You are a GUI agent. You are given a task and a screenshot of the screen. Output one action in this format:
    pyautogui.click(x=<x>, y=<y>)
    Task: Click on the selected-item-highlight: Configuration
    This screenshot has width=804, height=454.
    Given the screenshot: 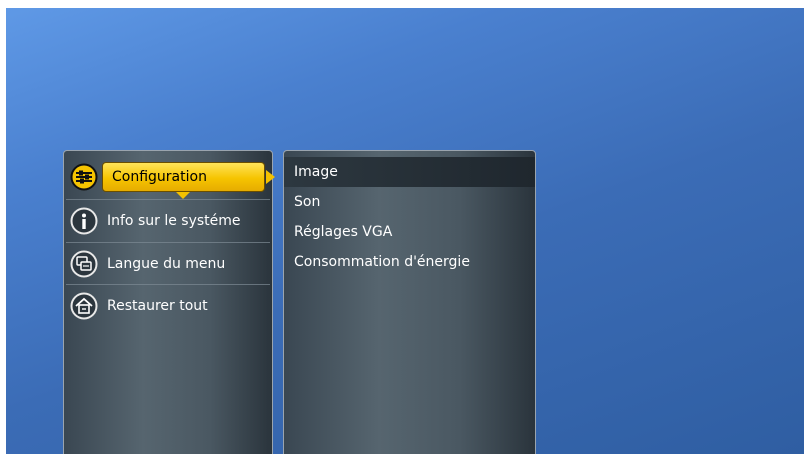 What is the action you would take?
    pyautogui.click(x=183, y=177)
    